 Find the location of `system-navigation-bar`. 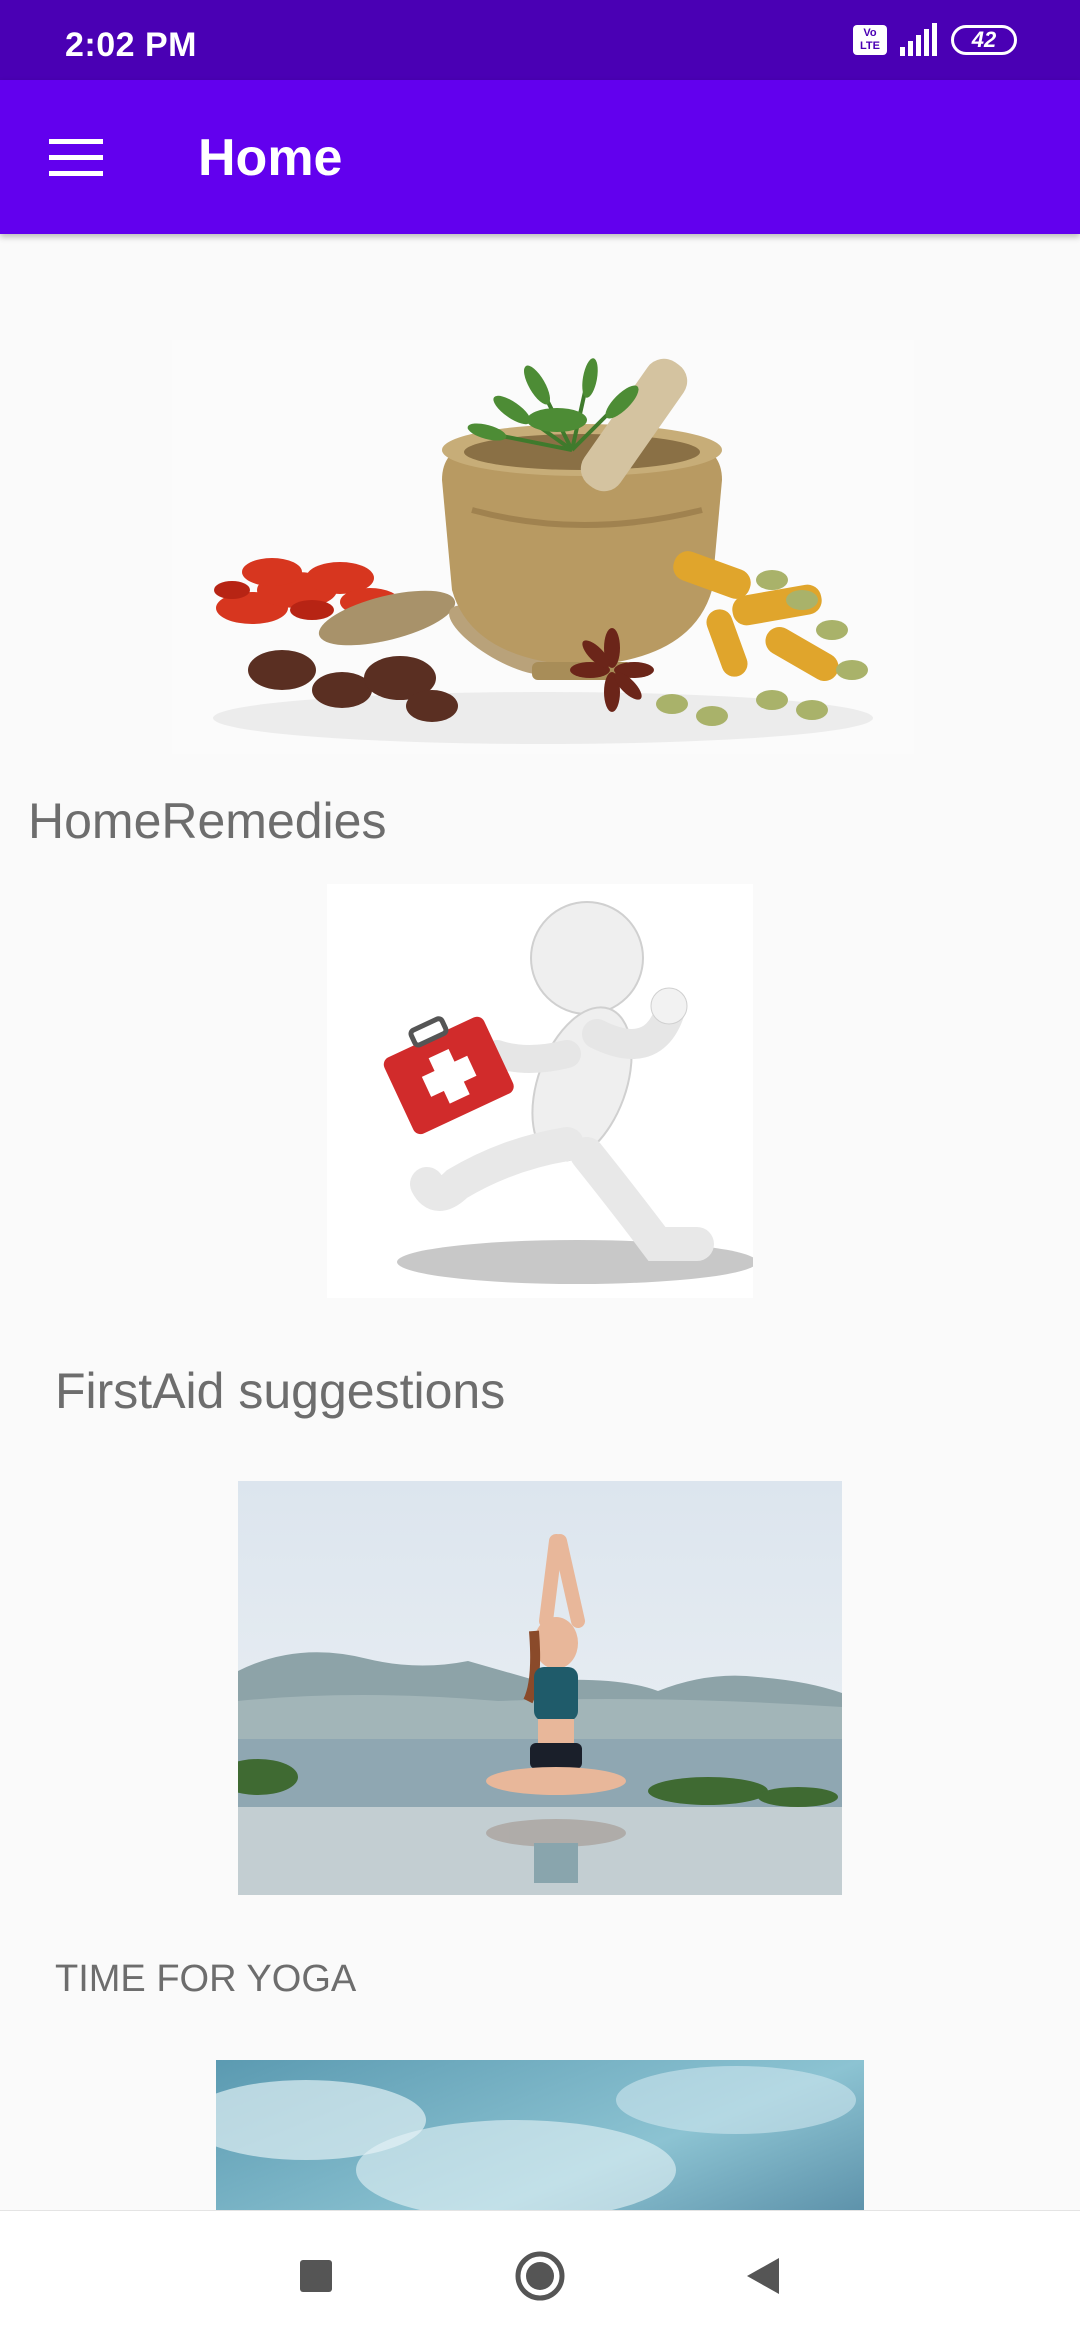

system-navigation-bar is located at coordinates (540, 2275).